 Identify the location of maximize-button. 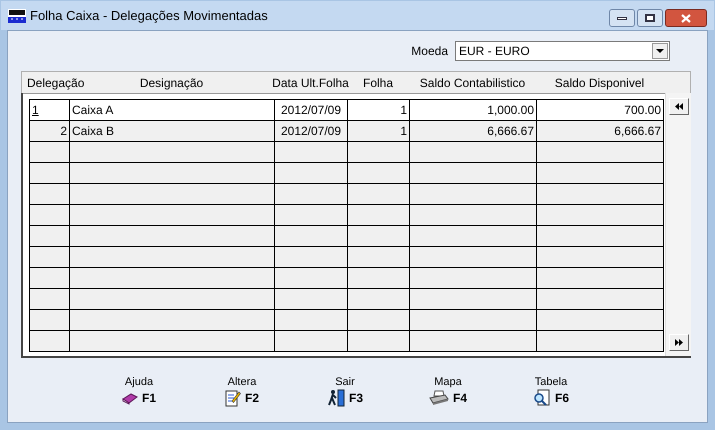
(650, 18).